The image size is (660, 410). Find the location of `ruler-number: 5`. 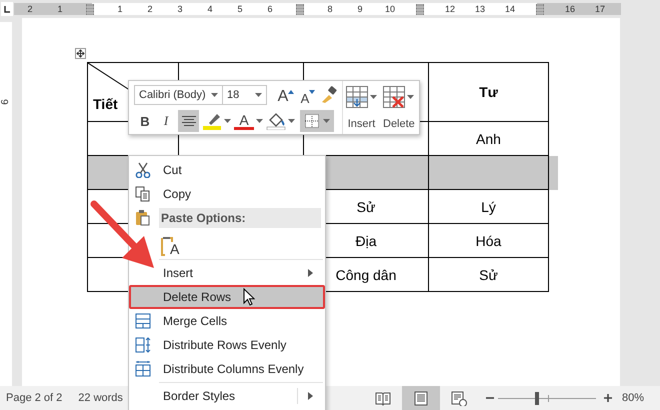

ruler-number: 5 is located at coordinates (239, 9).